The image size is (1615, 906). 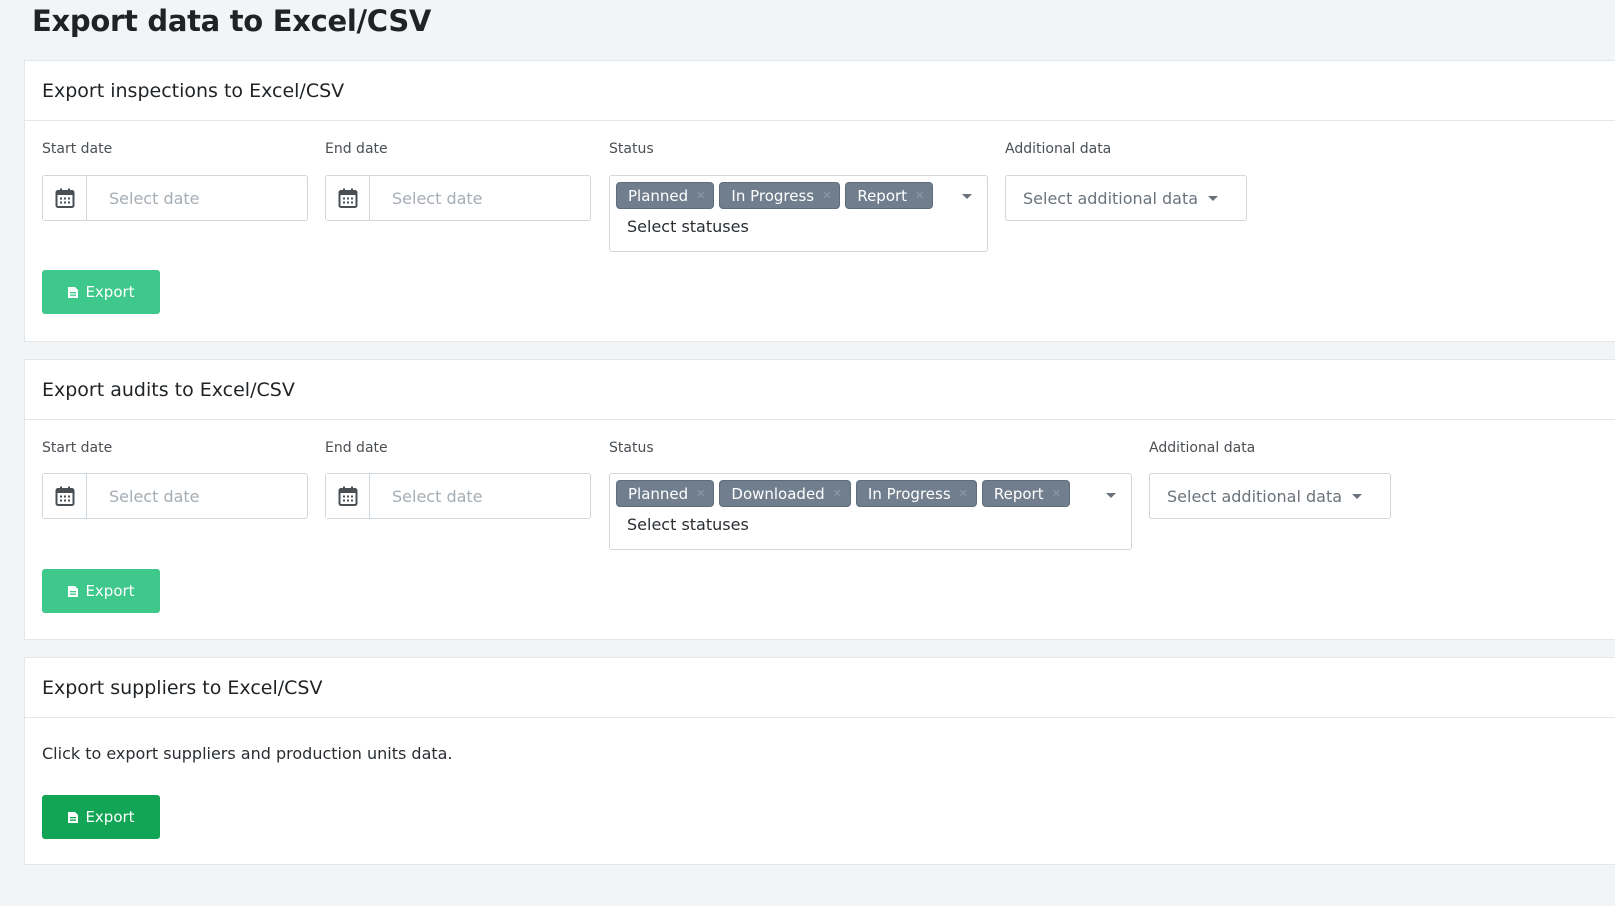 I want to click on inspections-status-label: Status, so click(x=631, y=149).